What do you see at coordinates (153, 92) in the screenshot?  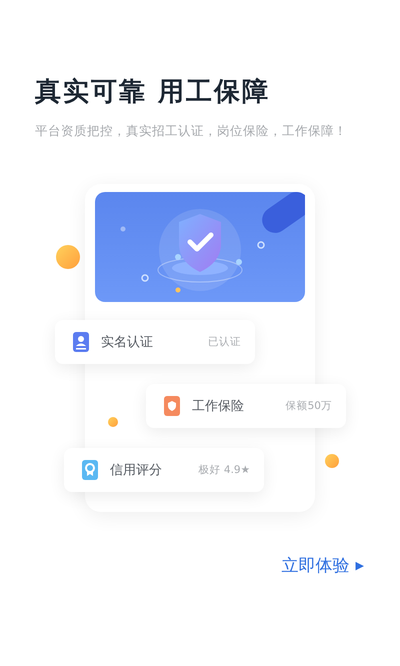 I see `page-title: 真实可靠 用工保障` at bounding box center [153, 92].